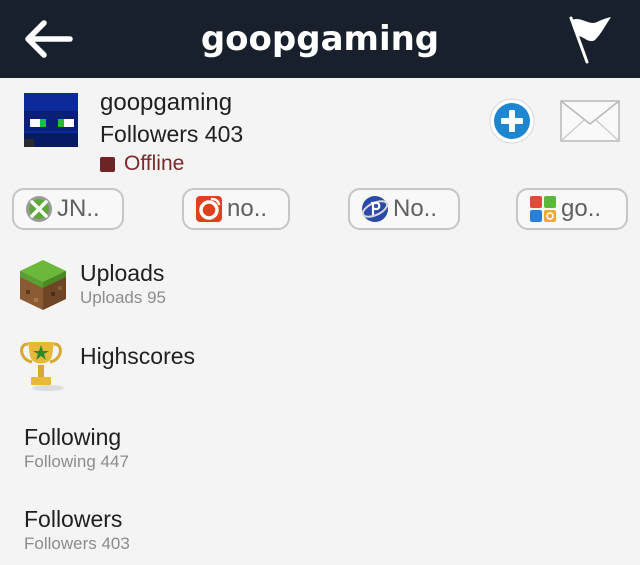  I want to click on account-label: JN.., so click(78, 208).